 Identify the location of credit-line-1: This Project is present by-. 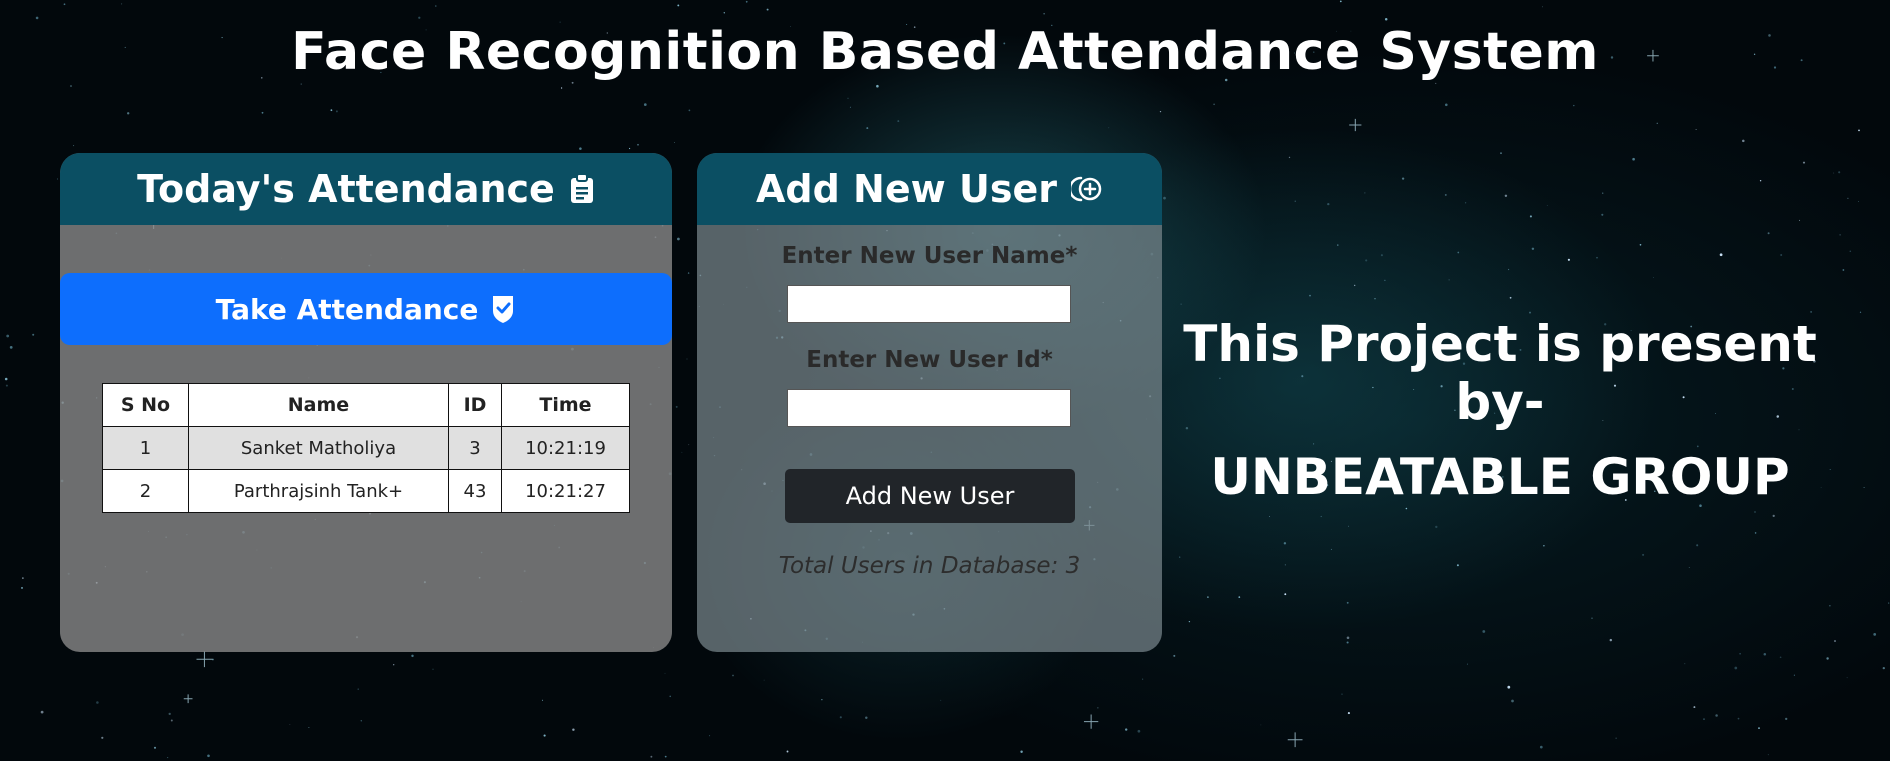
(1500, 373).